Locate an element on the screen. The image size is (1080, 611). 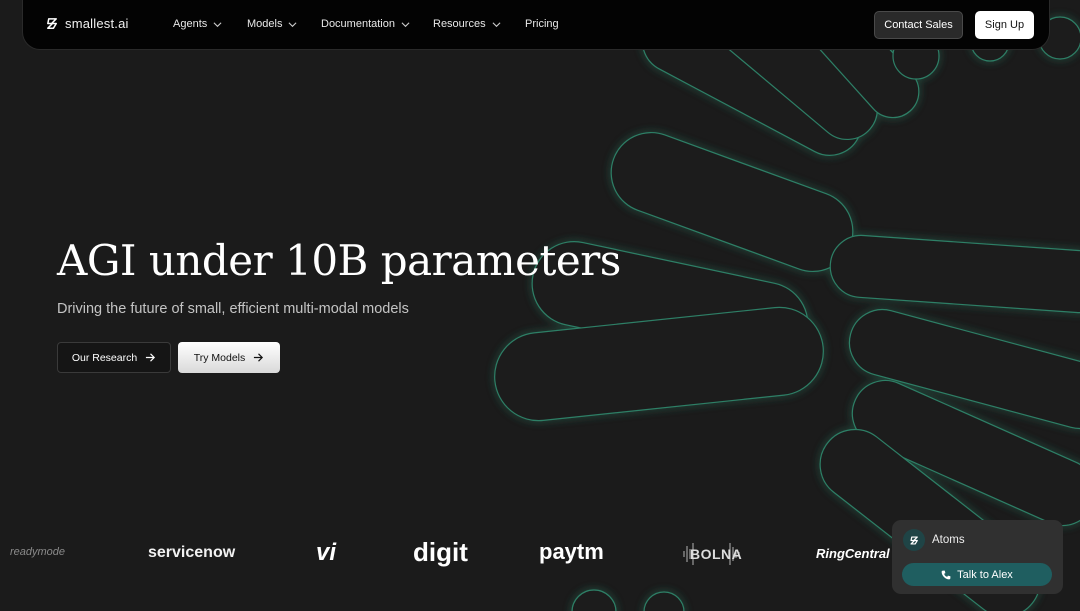
nav-resources: Resources is located at coordinates (467, 24).